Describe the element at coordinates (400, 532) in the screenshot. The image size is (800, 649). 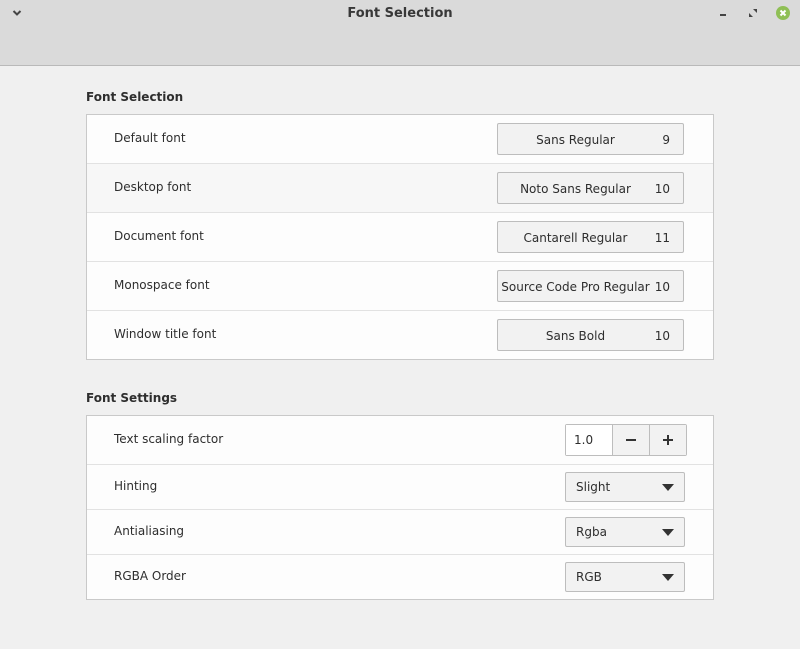
I see `antialiasing-row: Antialiasing Rgba` at that location.